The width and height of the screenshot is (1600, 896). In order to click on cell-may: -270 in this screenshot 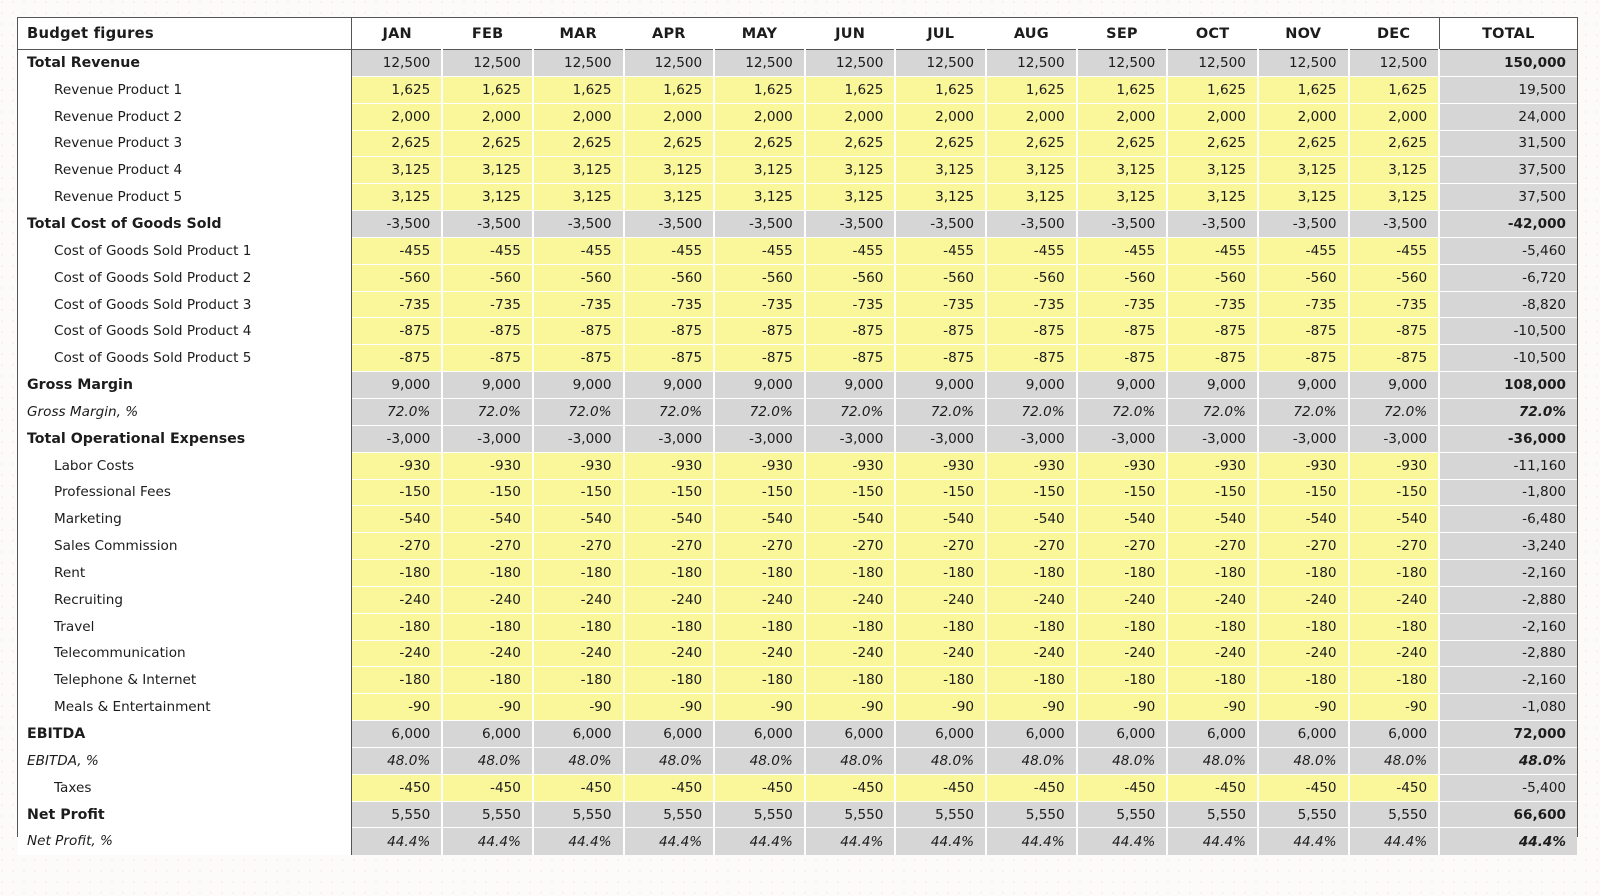, I will do `click(760, 546)`.